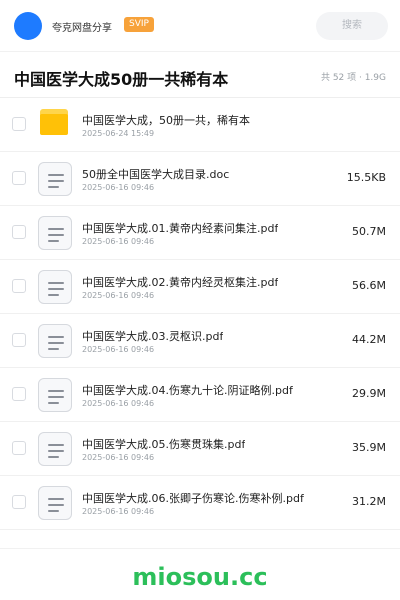  What do you see at coordinates (366, 177) in the screenshot?
I see `file-size: 15.5KB` at bounding box center [366, 177].